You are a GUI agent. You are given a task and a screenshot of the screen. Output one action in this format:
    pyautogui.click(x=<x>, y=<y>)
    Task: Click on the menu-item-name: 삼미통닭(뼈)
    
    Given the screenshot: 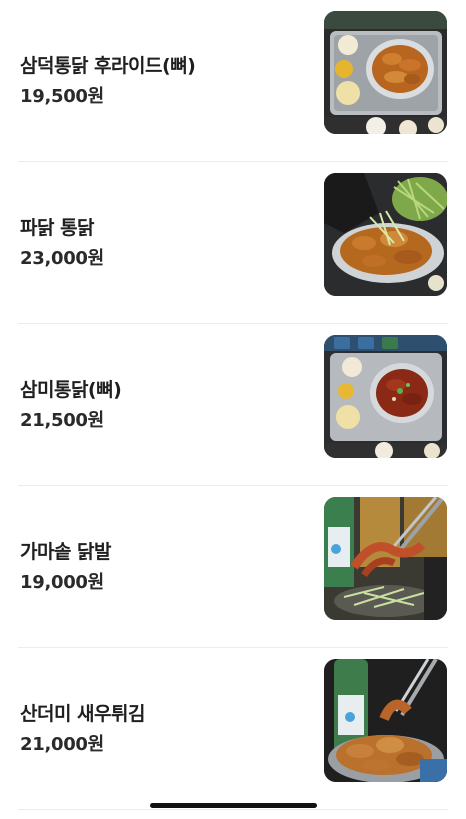 What is the action you would take?
    pyautogui.click(x=71, y=389)
    